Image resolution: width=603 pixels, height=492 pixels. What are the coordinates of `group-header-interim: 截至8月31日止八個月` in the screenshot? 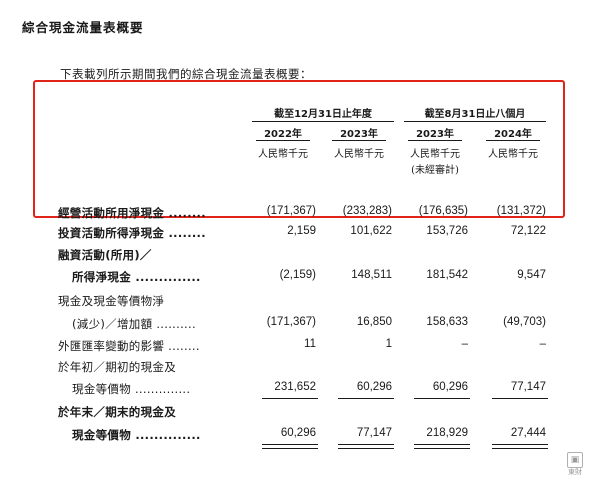 It's located at (475, 114).